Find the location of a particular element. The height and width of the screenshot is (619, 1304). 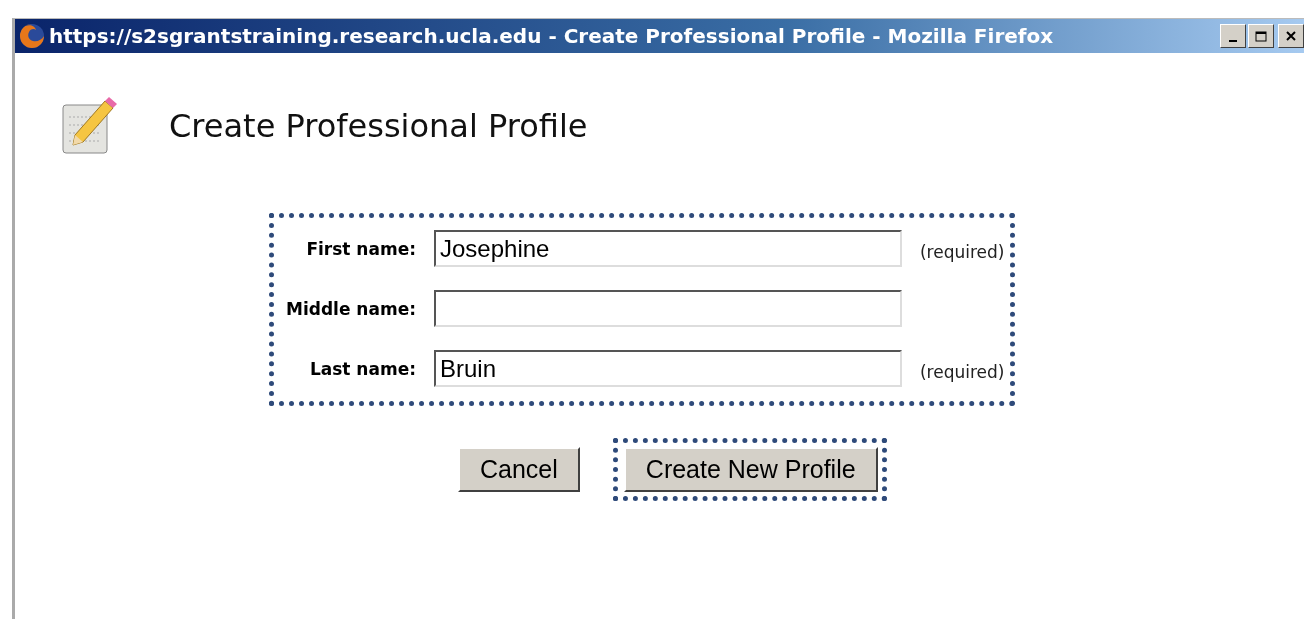

maximize-button is located at coordinates (1261, 36).